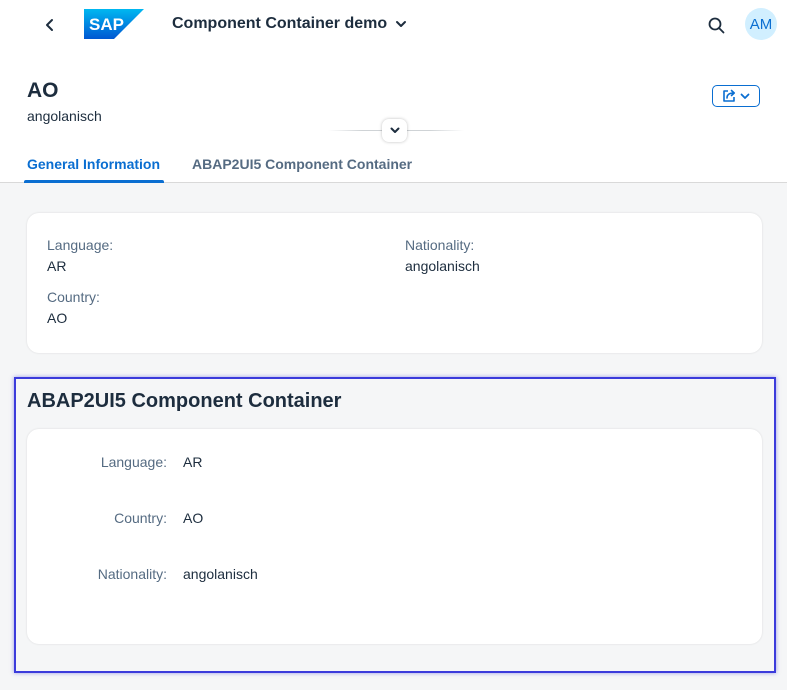  I want to click on chevron-left-icon, so click(49, 25).